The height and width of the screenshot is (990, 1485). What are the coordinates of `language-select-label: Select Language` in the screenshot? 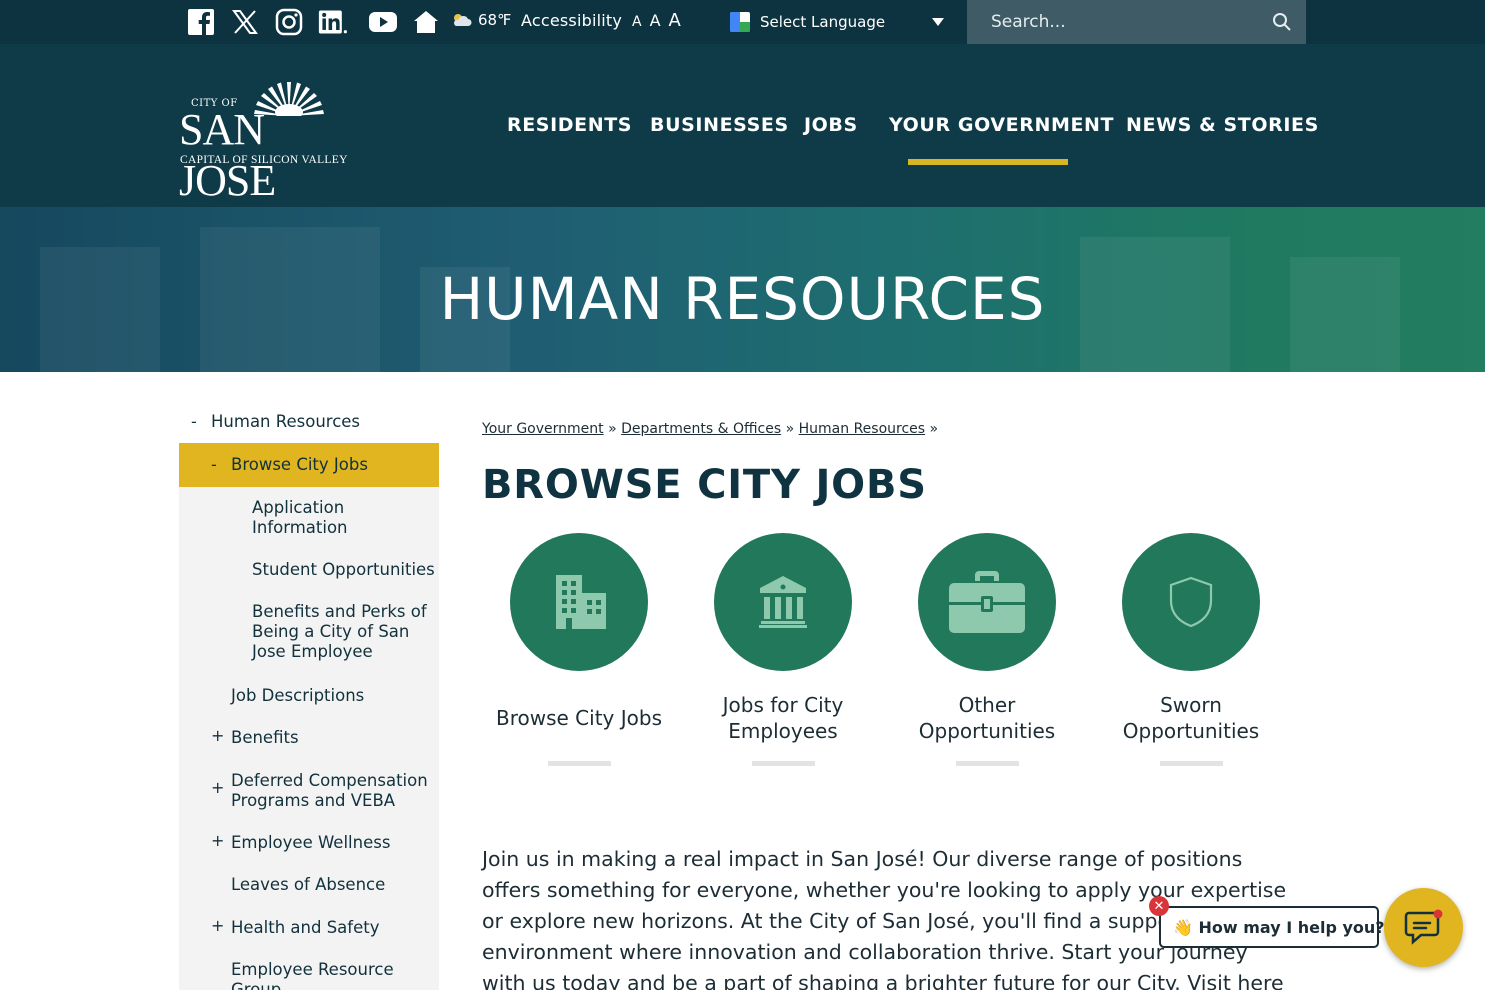 It's located at (823, 22).